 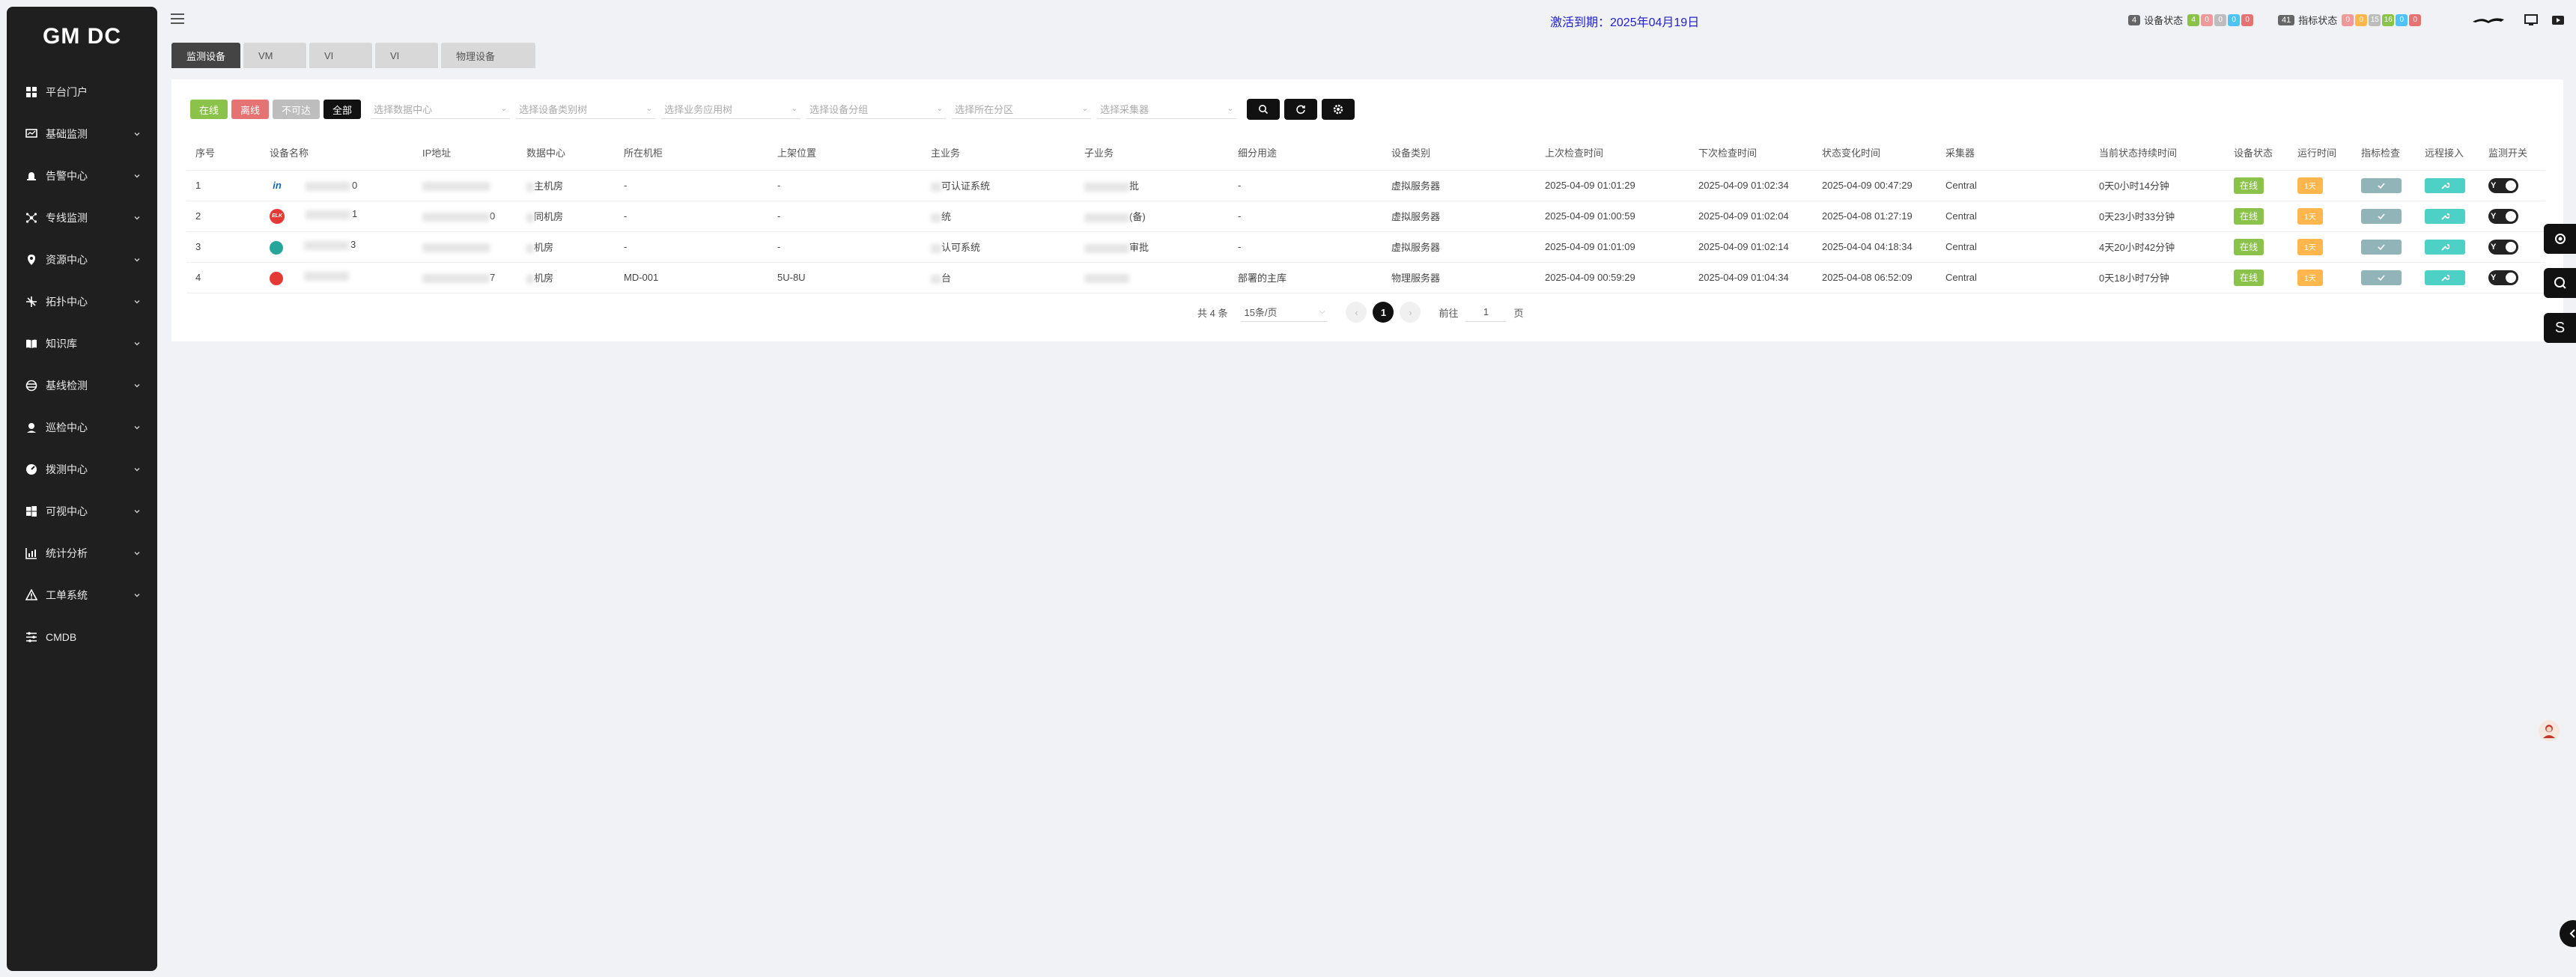 I want to click on tab-2: VI, so click(x=341, y=55).